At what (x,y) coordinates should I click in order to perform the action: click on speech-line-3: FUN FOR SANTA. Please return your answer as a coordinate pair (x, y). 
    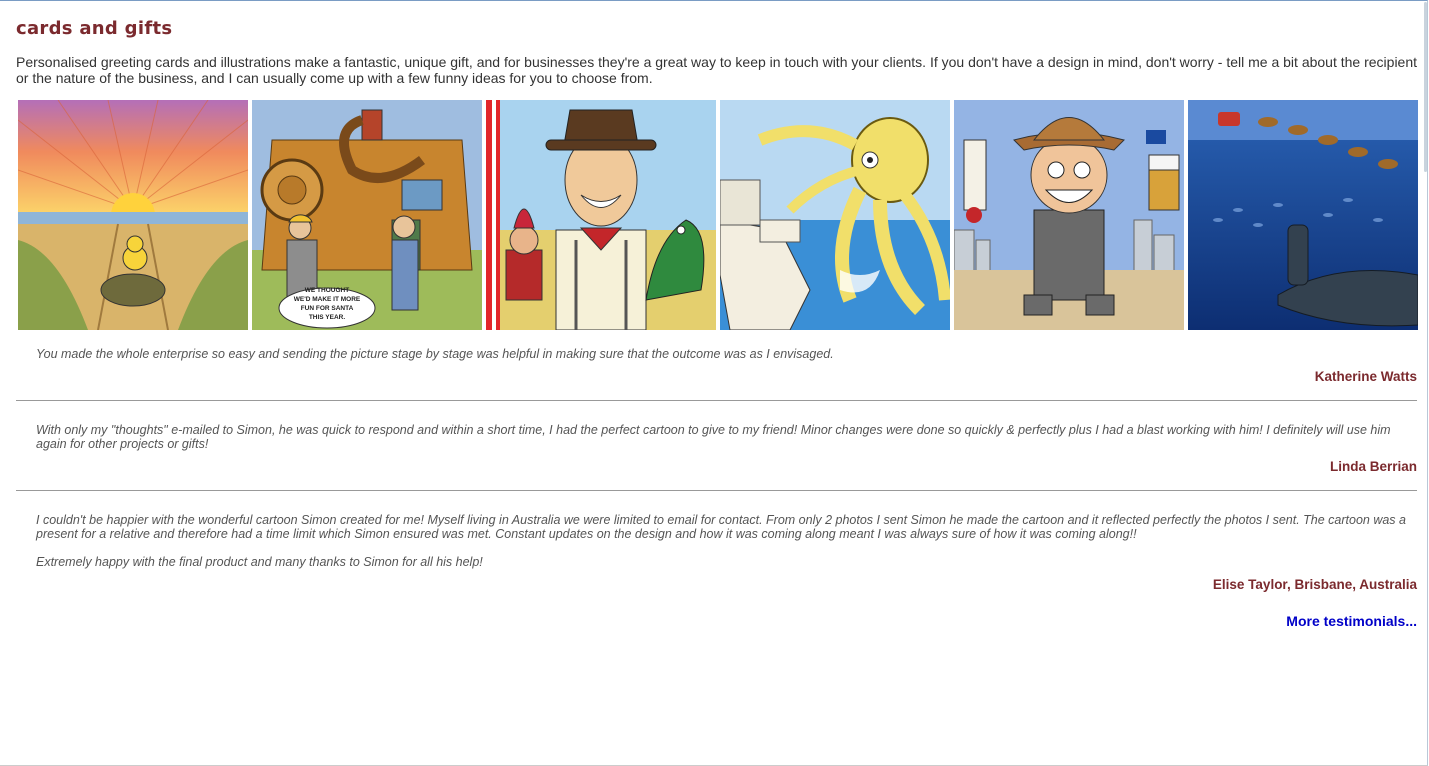
    Looking at the image, I should click on (327, 308).